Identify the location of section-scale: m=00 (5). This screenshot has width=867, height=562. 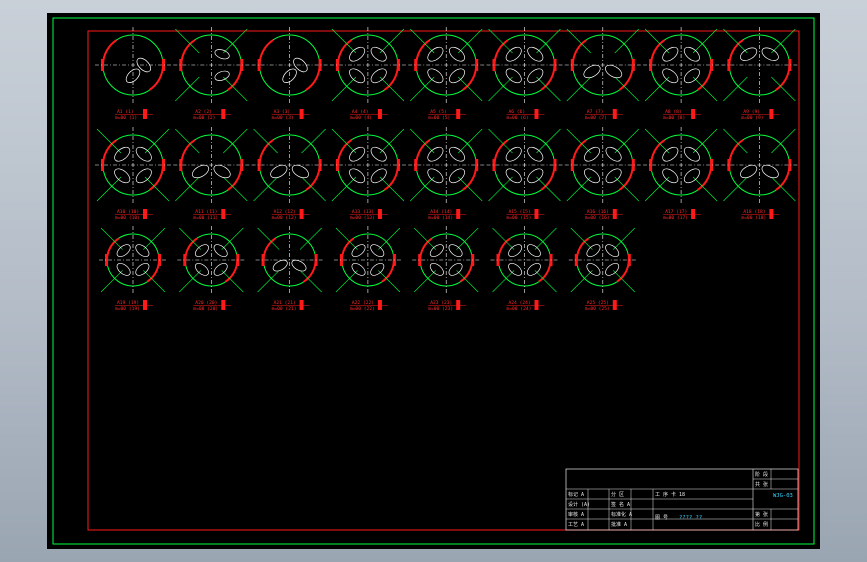
(439, 118).